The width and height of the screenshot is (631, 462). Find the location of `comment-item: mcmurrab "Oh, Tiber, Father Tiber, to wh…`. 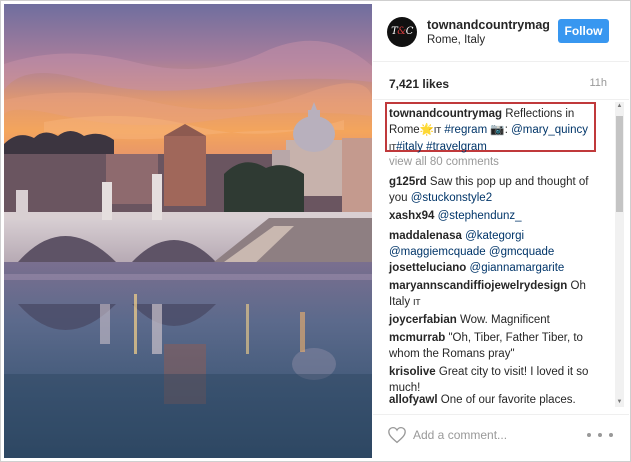

comment-item: mcmurrab "Oh, Tiber, Father Tiber, to wh… is located at coordinates (489, 346).